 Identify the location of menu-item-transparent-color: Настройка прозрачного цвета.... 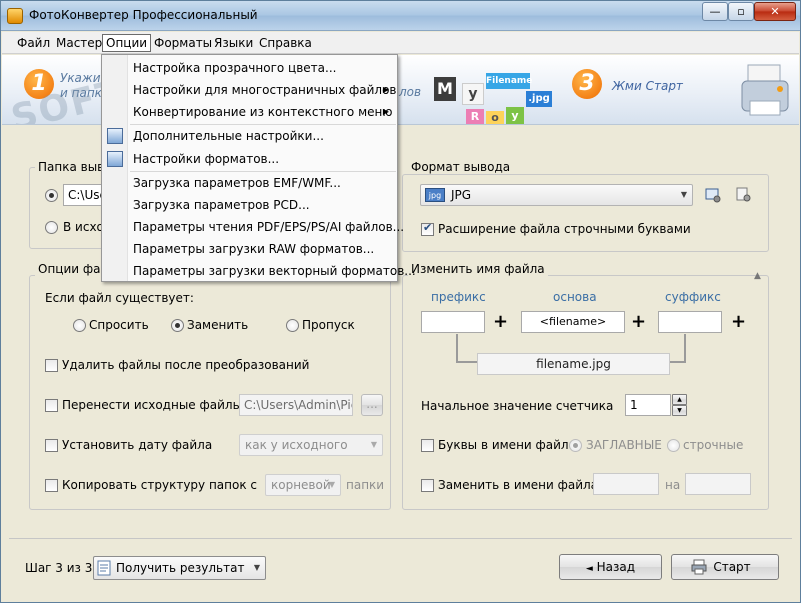
(263, 68).